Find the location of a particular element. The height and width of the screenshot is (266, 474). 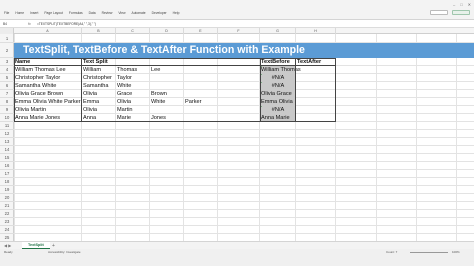

row-header-7: 7 is located at coordinates (7, 94).